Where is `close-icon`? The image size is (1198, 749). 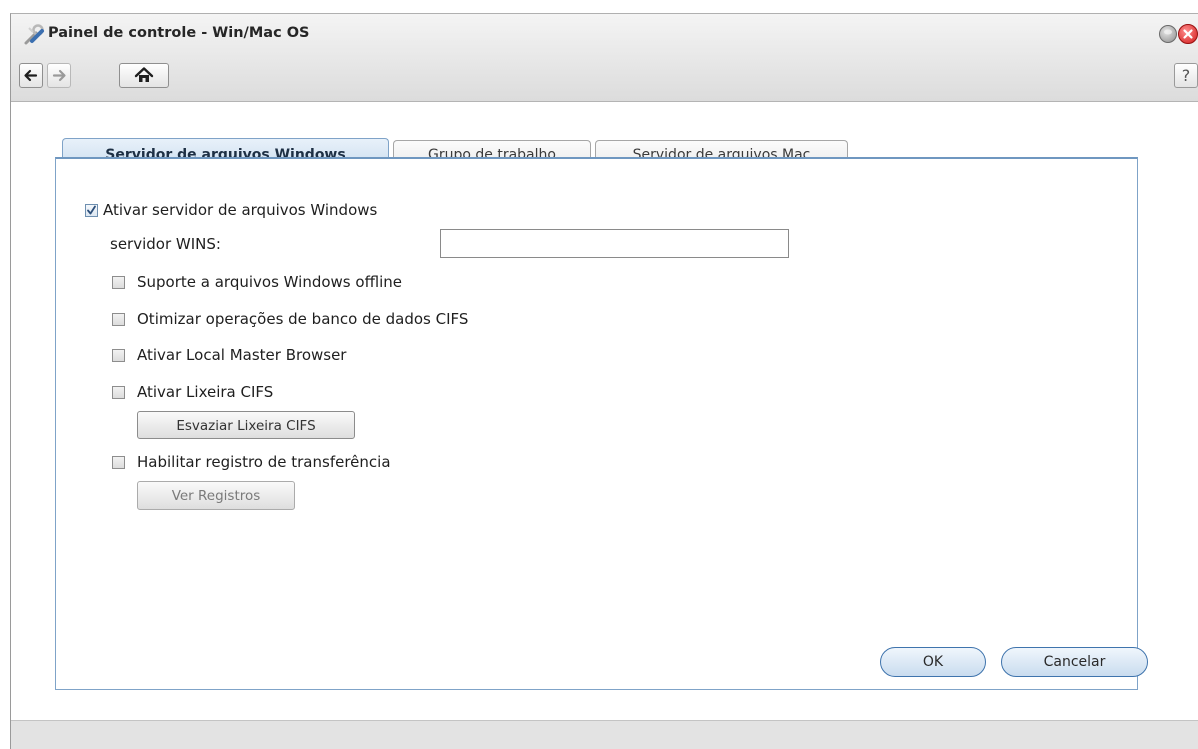
close-icon is located at coordinates (1188, 34).